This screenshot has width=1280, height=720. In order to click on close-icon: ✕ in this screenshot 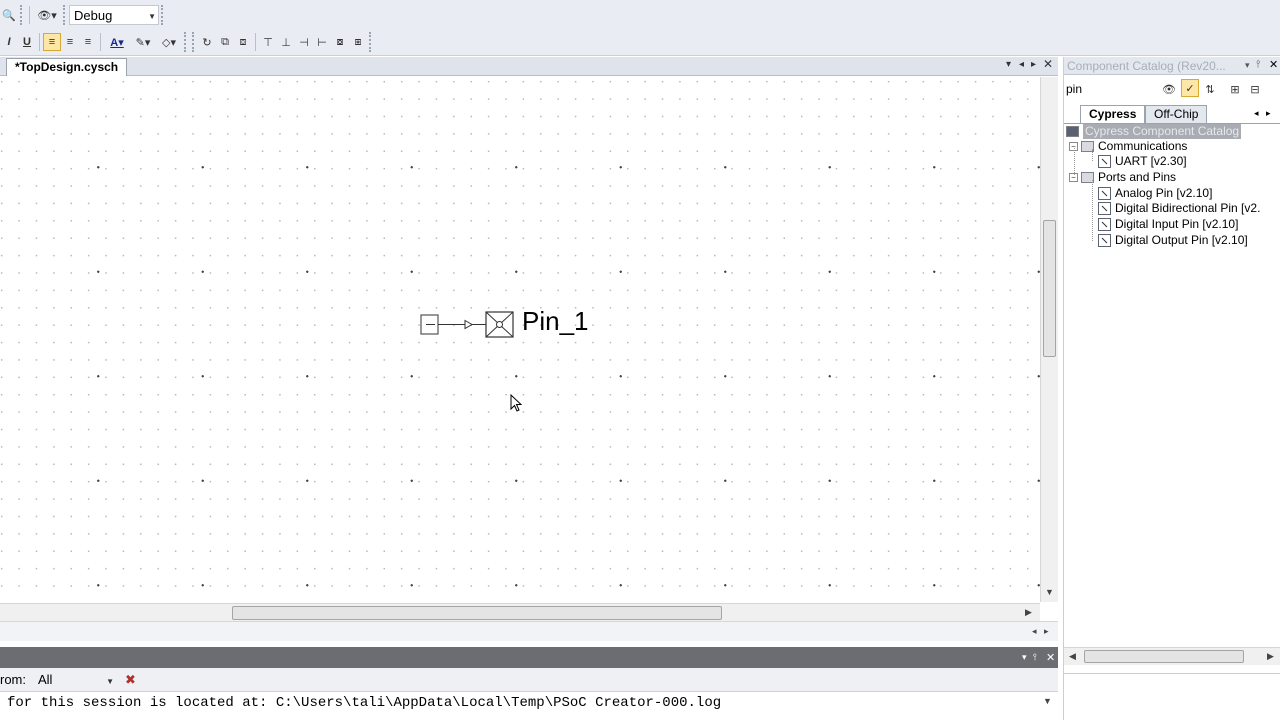, I will do `click(1048, 64)`.